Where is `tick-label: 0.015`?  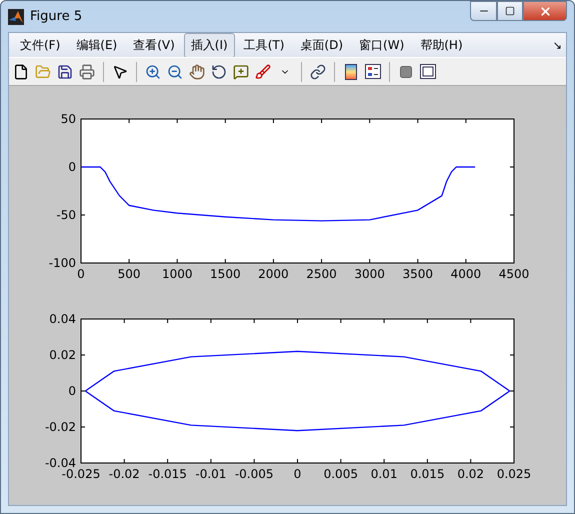 tick-label: 0.015 is located at coordinates (427, 474).